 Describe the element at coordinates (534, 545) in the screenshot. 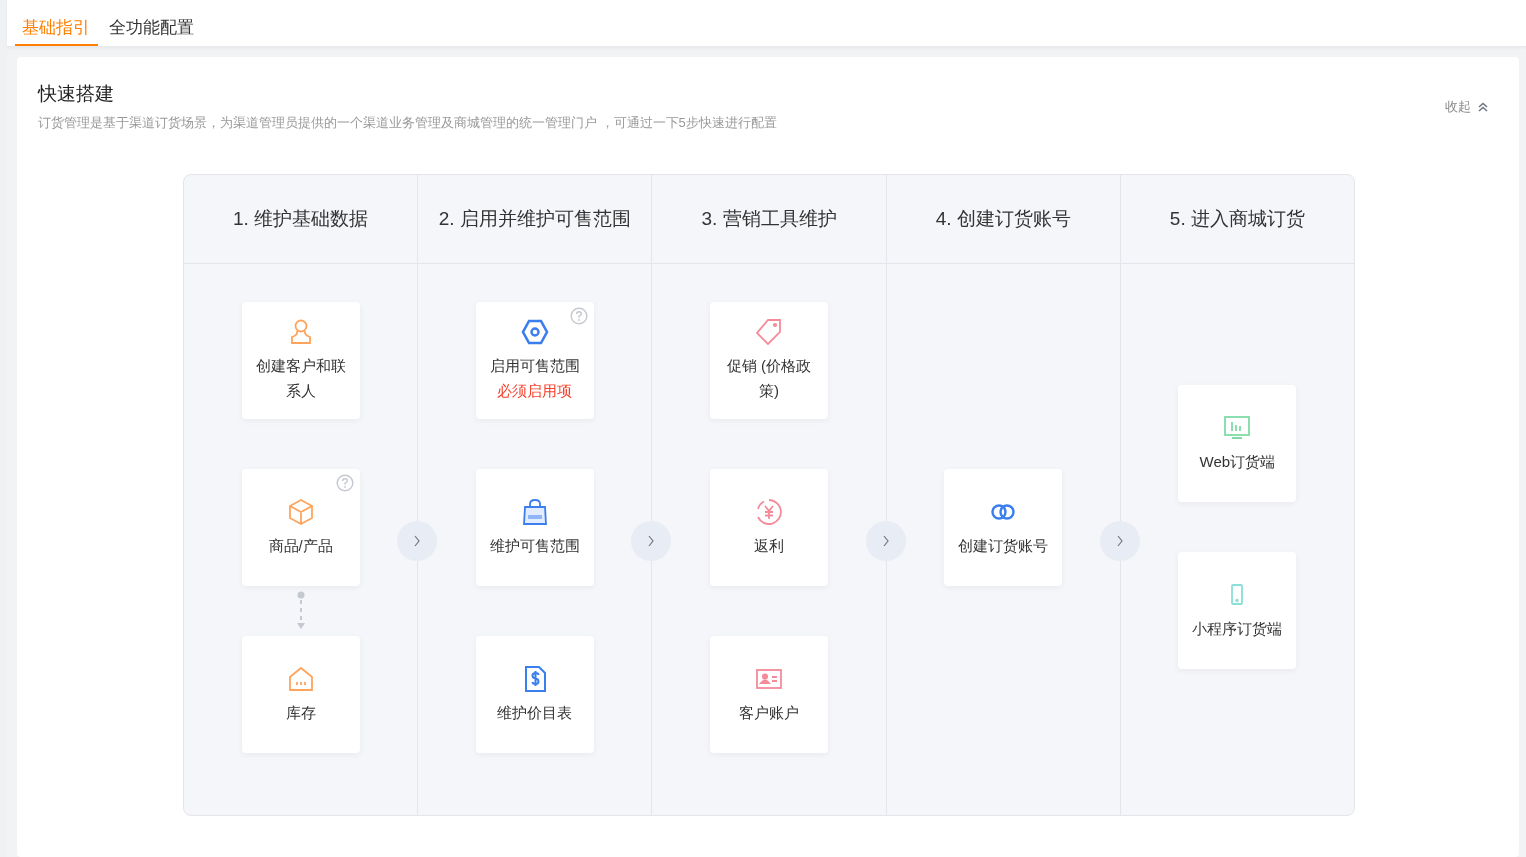

I see `step-label: 维护可售范围` at that location.